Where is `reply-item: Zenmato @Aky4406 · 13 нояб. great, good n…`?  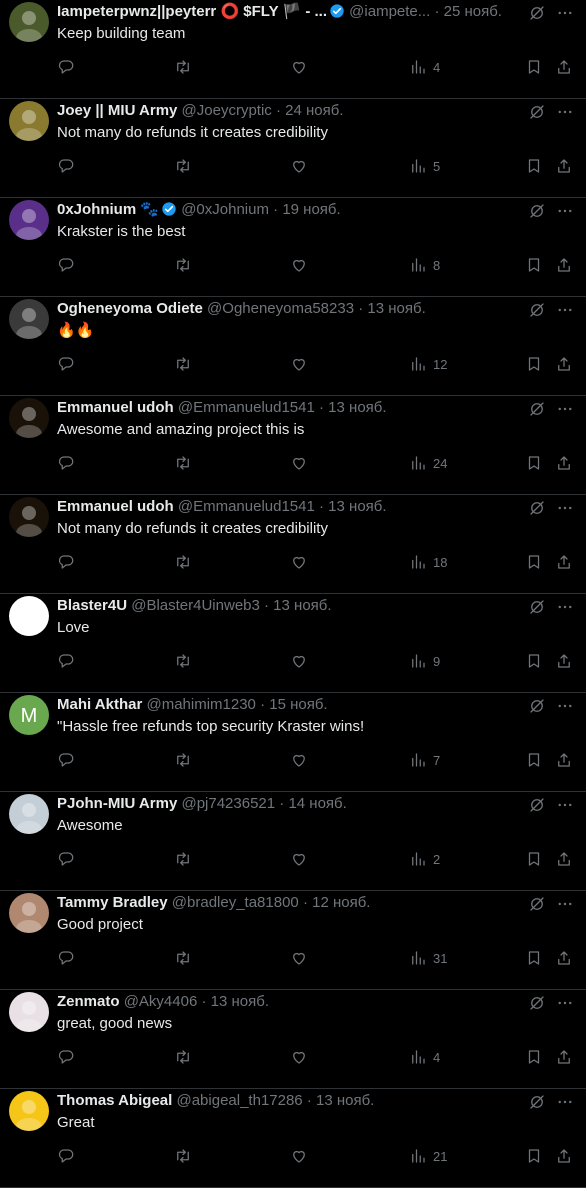
reply-item: Zenmato @Aky4406 · 13 нояб. great, good n… is located at coordinates (293, 1039).